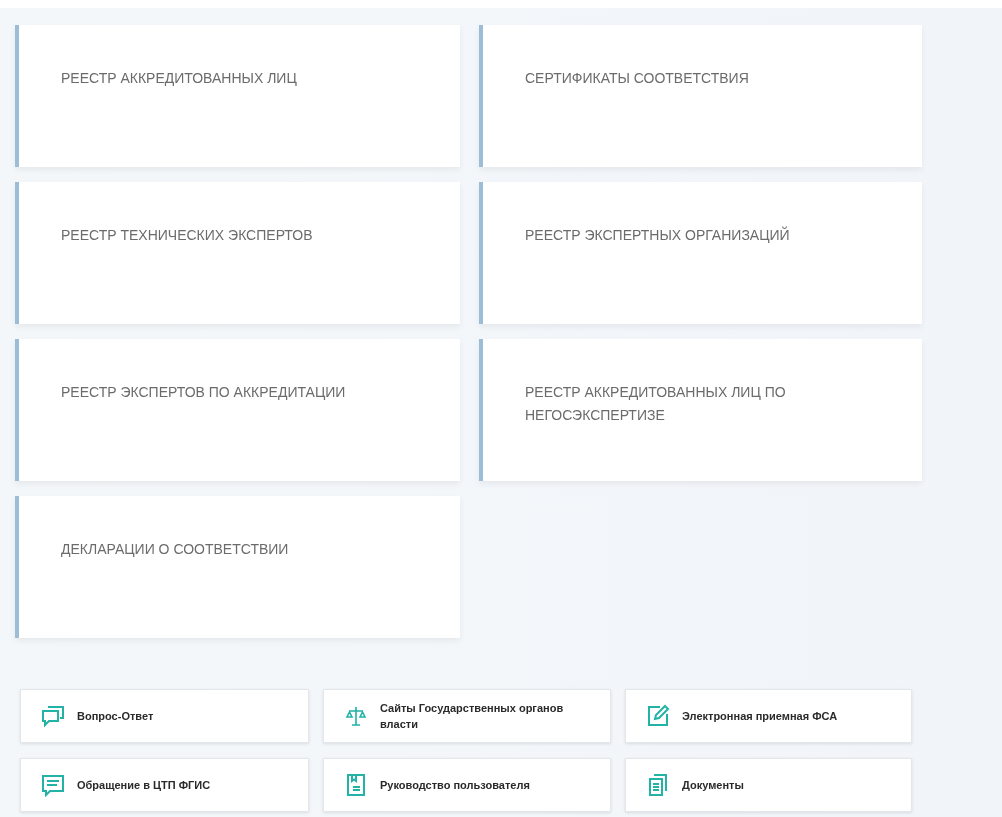 The height and width of the screenshot is (817, 1002). Describe the element at coordinates (356, 785) in the screenshot. I see `manual-icon` at that location.